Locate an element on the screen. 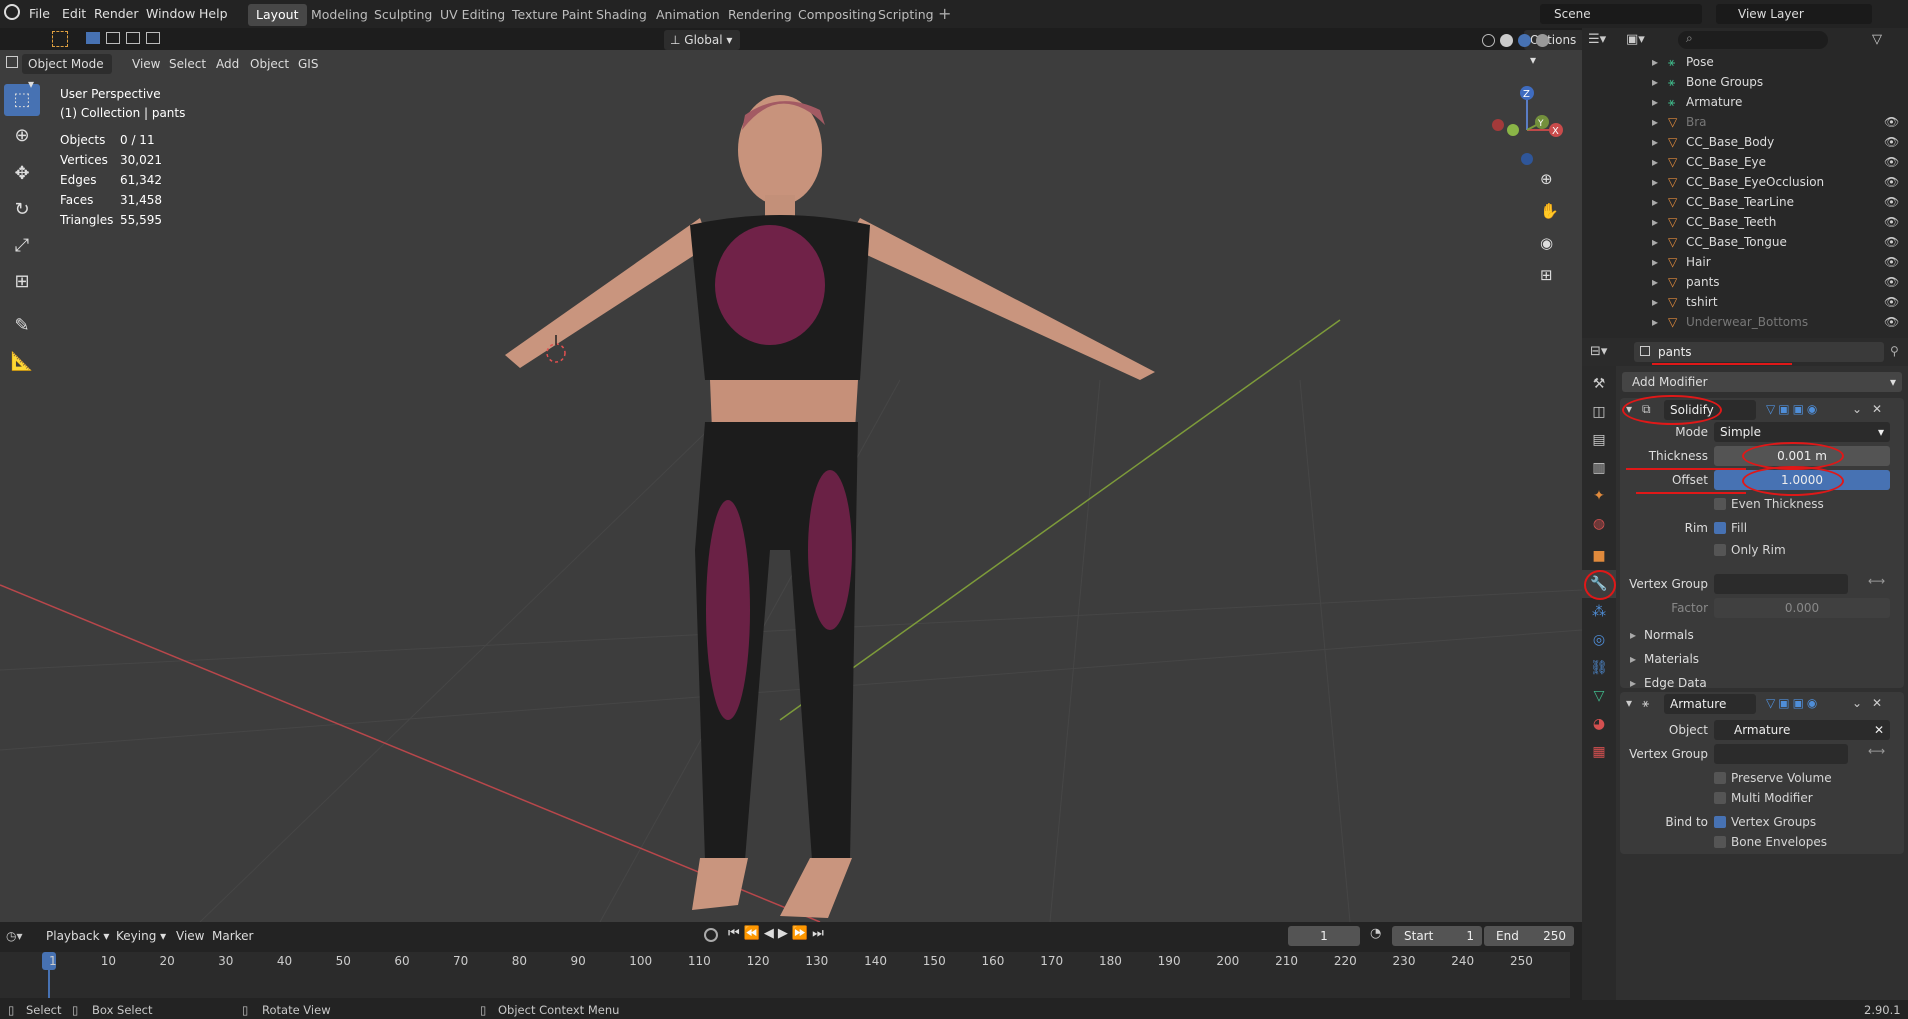 This screenshot has height=1019, width=1908. tab-animation: Animation is located at coordinates (688, 15).